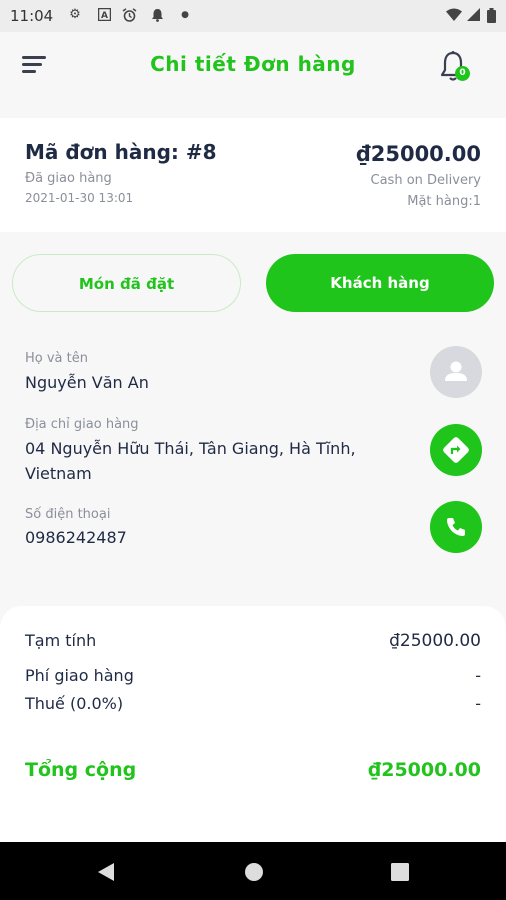 The image size is (506, 900). I want to click on battery-icon, so click(491, 15).